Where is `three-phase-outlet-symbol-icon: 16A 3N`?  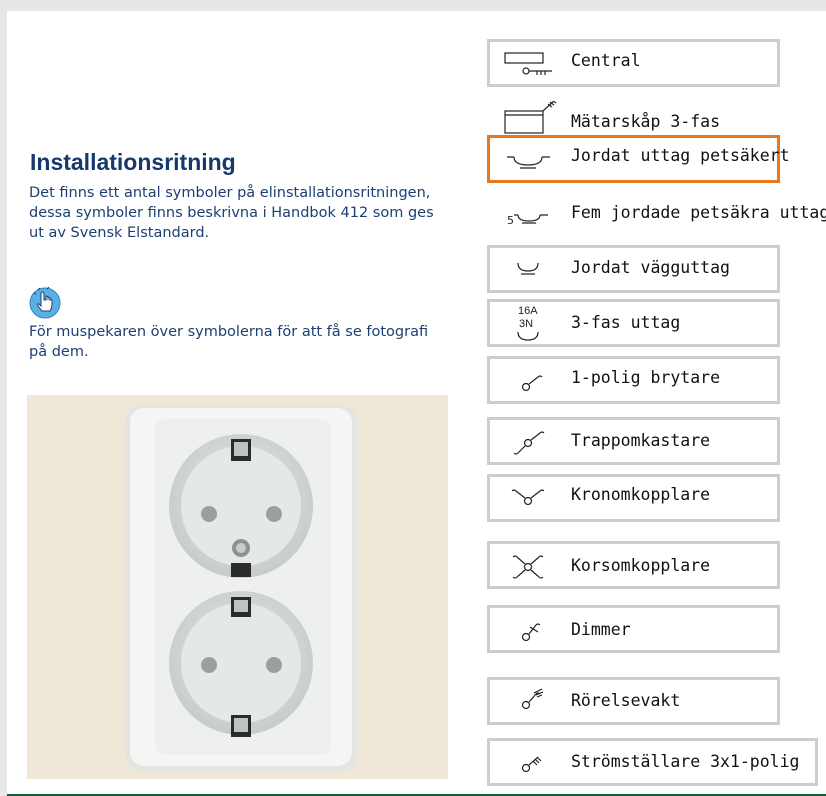
three-phase-outlet-symbol-icon: 16A 3N is located at coordinates (528, 323).